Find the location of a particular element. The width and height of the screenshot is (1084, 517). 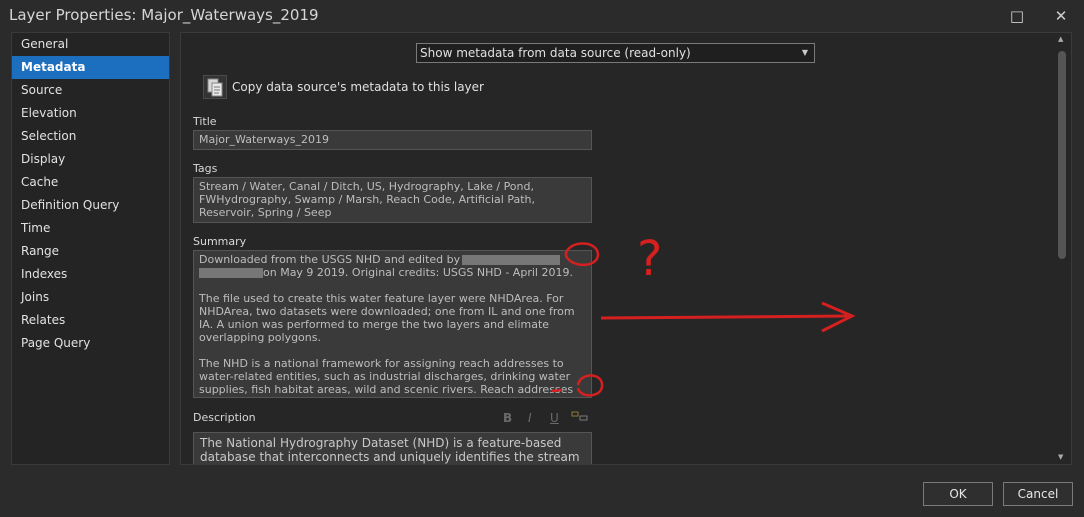

scrollbar-thumb is located at coordinates (1062, 155).